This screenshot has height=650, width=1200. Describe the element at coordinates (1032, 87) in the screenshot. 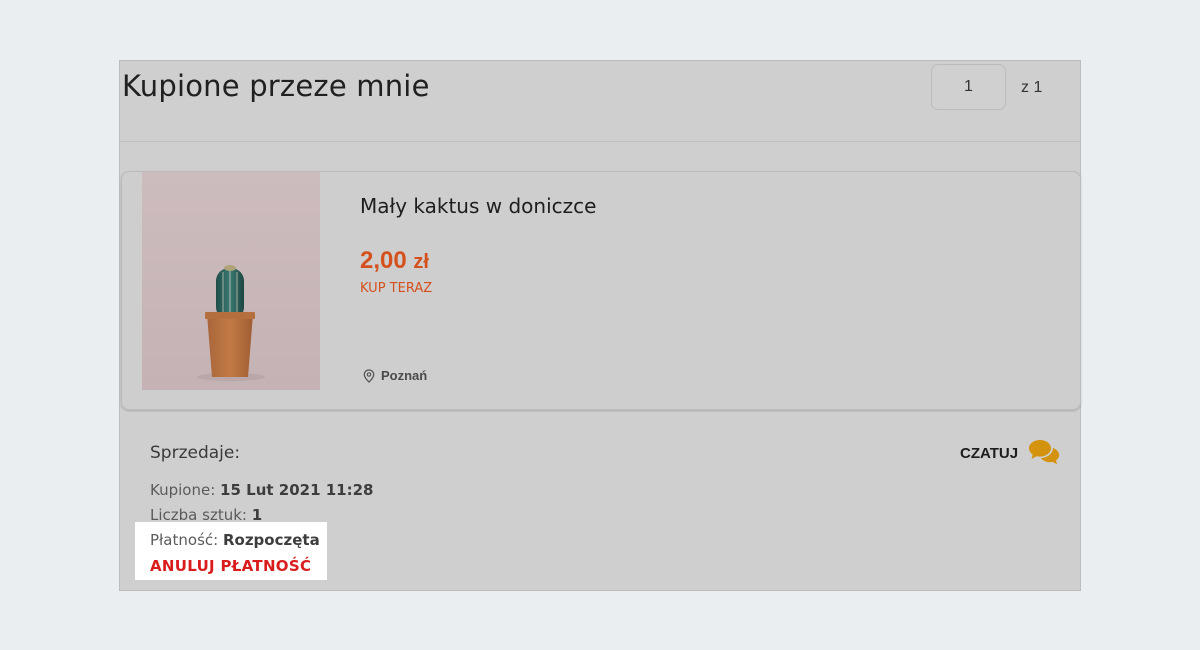

I see `page-total: z 1` at that location.